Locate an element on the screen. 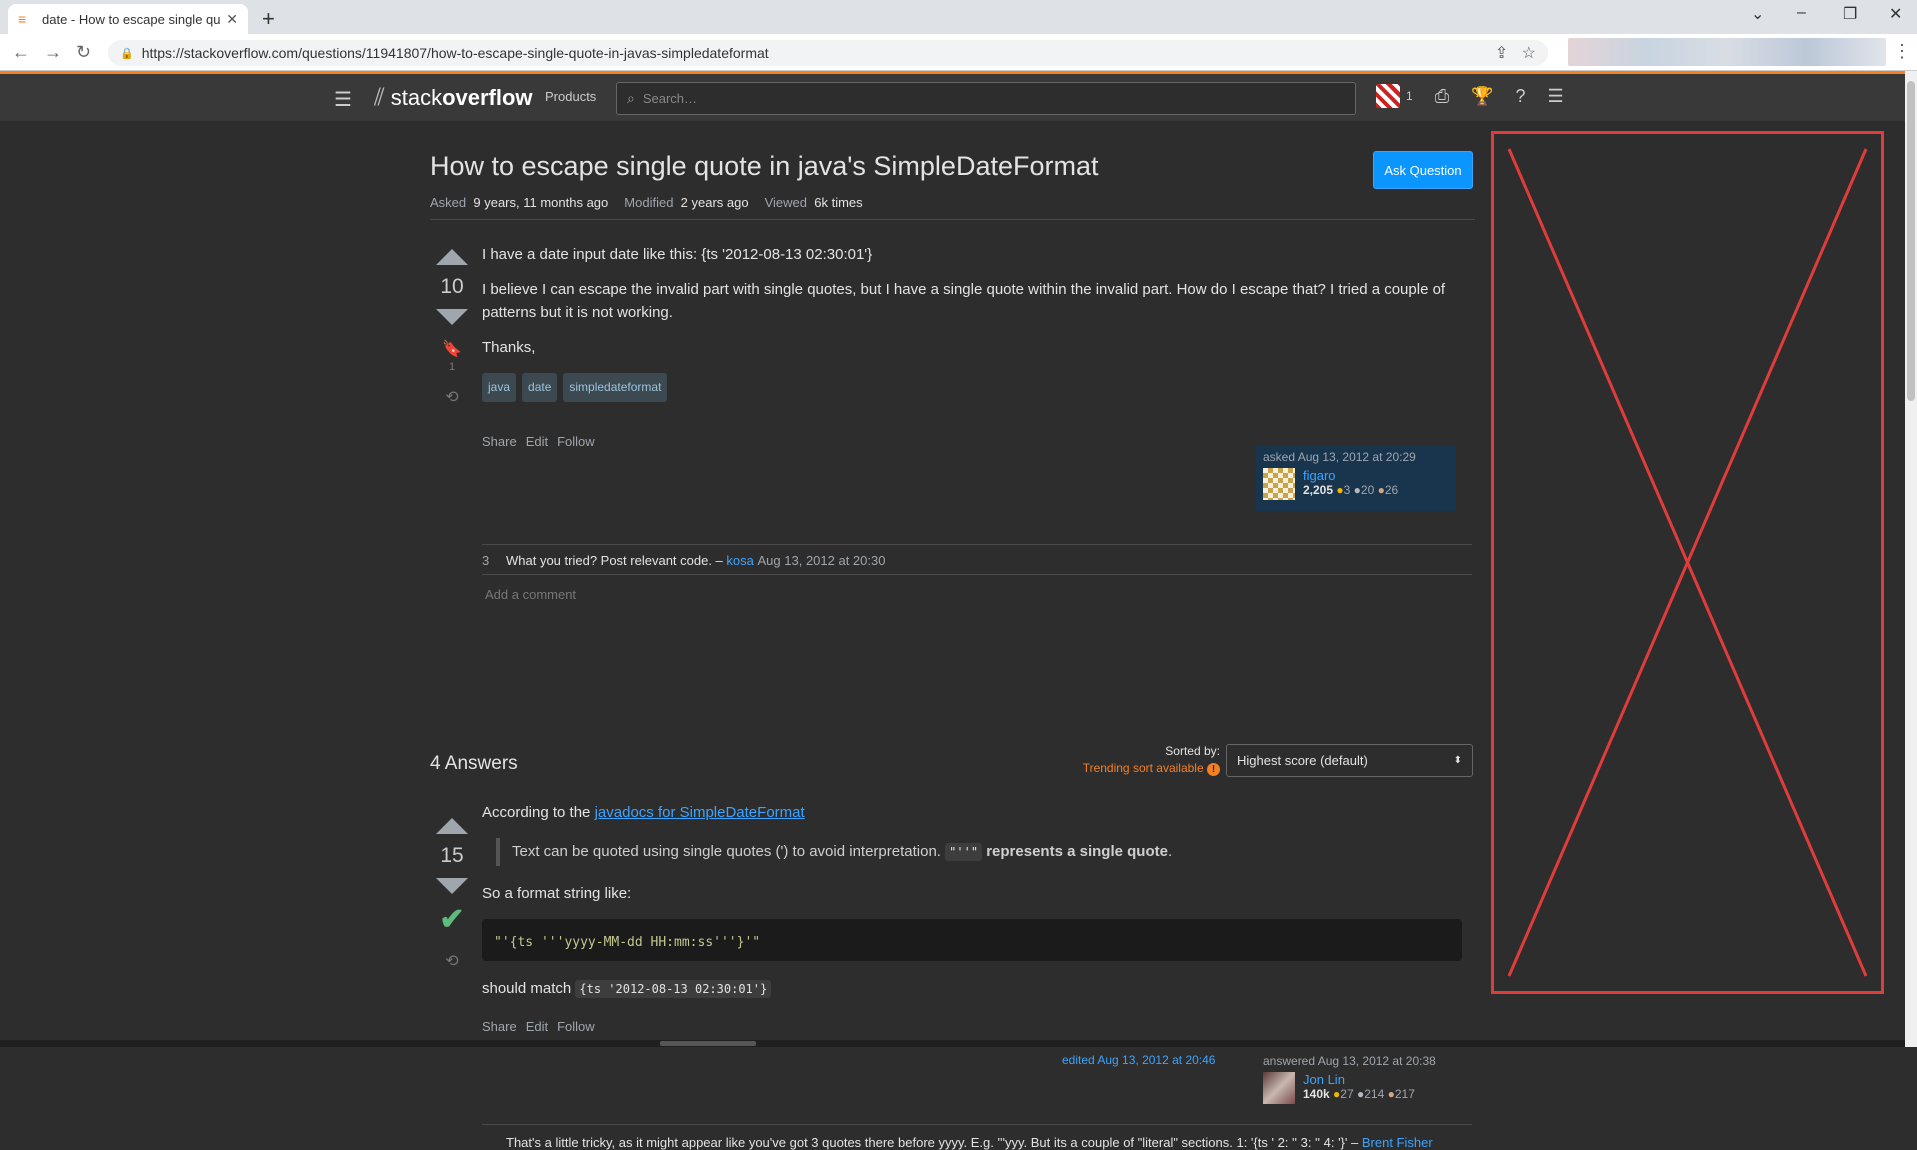  browser-tab: ≡ date - How to escape single quo ✕ is located at coordinates (128, 19).